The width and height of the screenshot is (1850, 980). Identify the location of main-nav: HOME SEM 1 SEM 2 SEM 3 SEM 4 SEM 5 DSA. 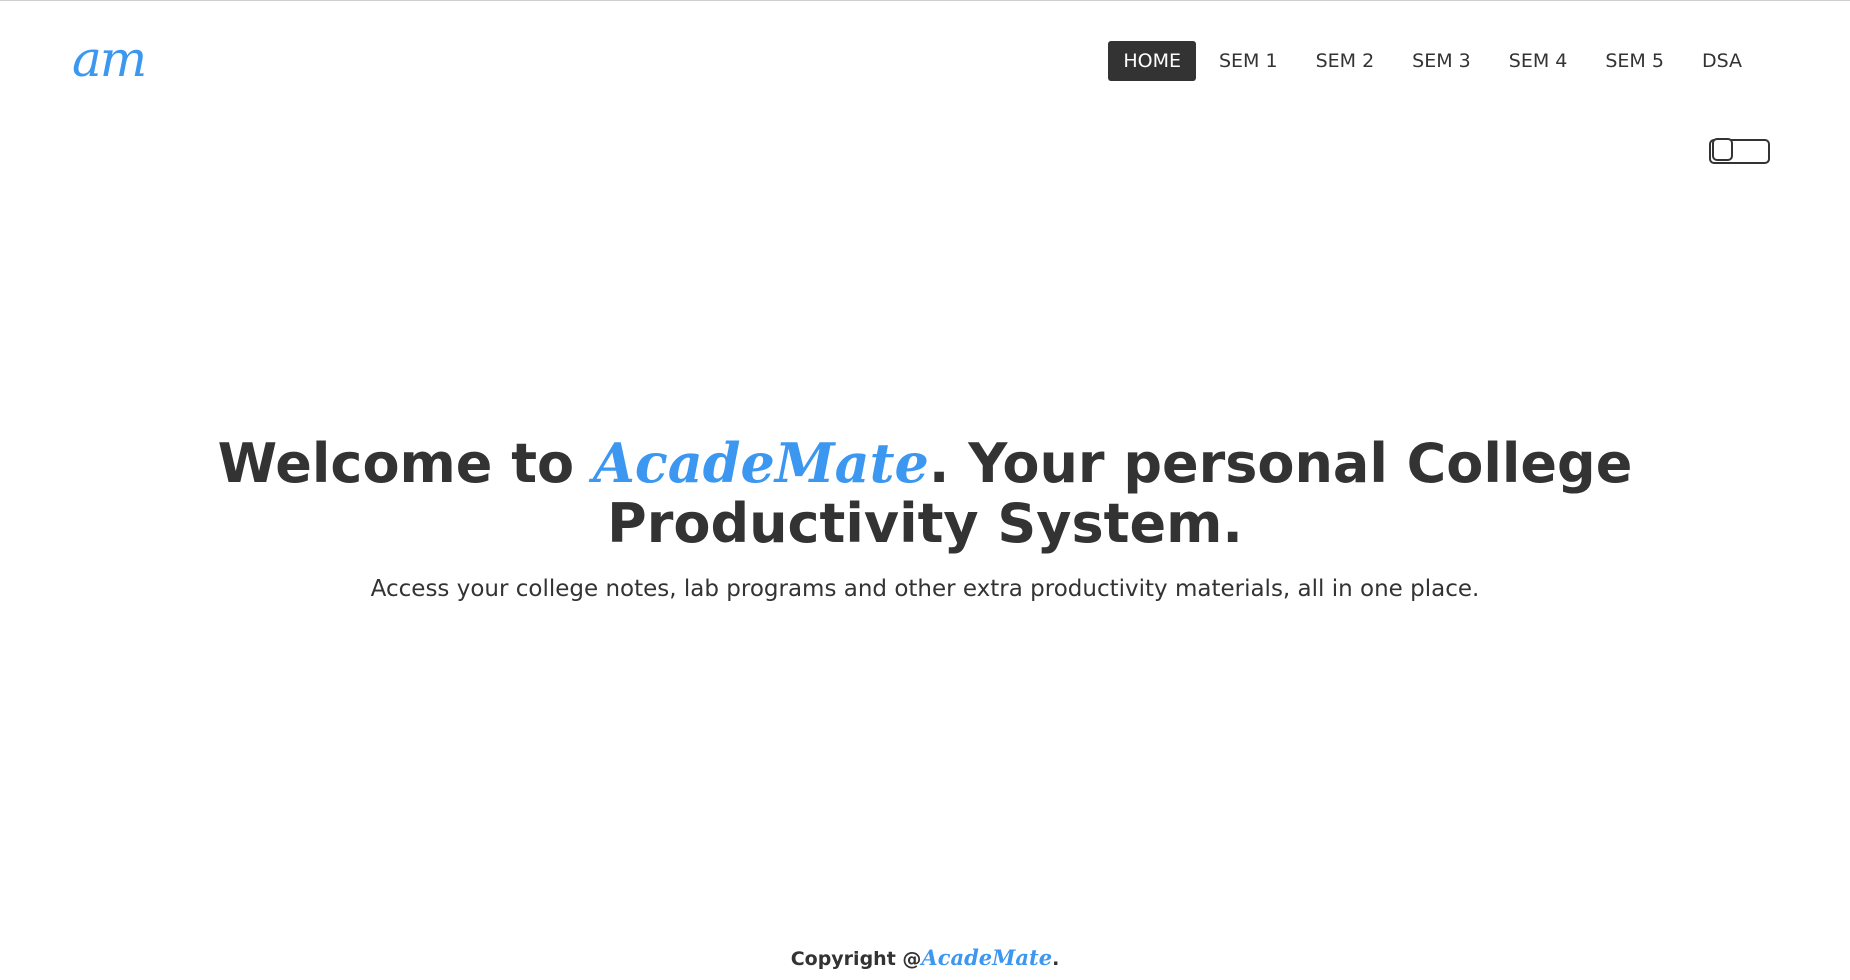
(1432, 61).